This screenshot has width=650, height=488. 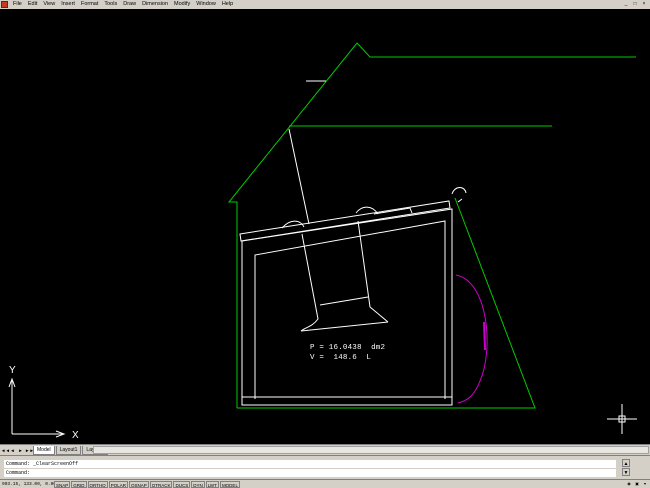 What do you see at coordinates (161, 484) in the screenshot?
I see `otrack-toggle: OTRACK` at bounding box center [161, 484].